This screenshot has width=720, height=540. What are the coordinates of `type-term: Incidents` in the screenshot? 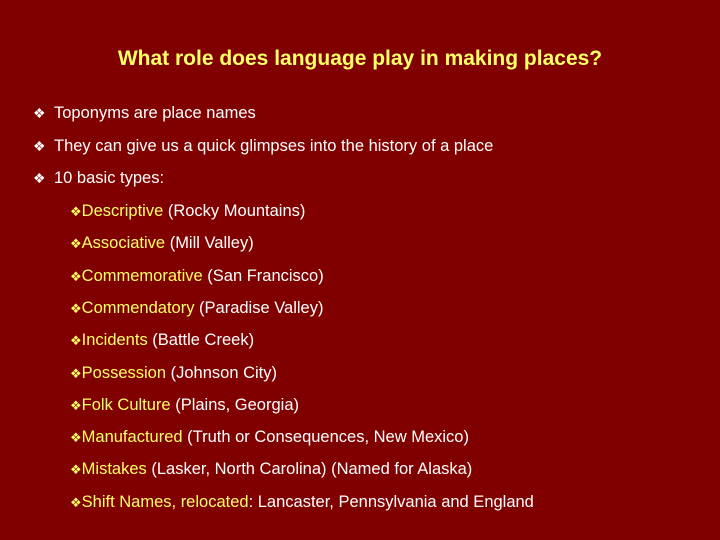 It's located at (114, 340).